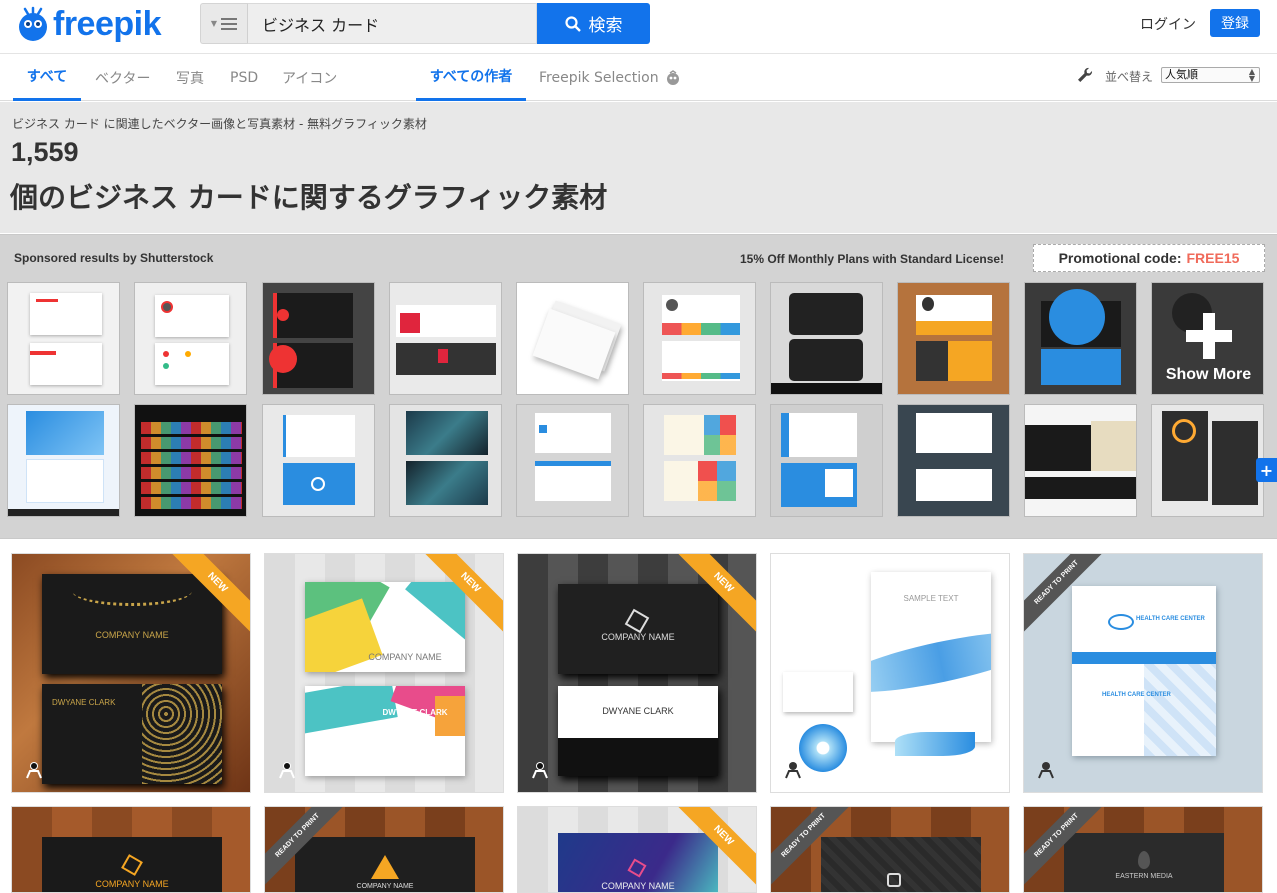  What do you see at coordinates (1181, 74) in the screenshot?
I see `sort-select-value: 人気順` at bounding box center [1181, 74].